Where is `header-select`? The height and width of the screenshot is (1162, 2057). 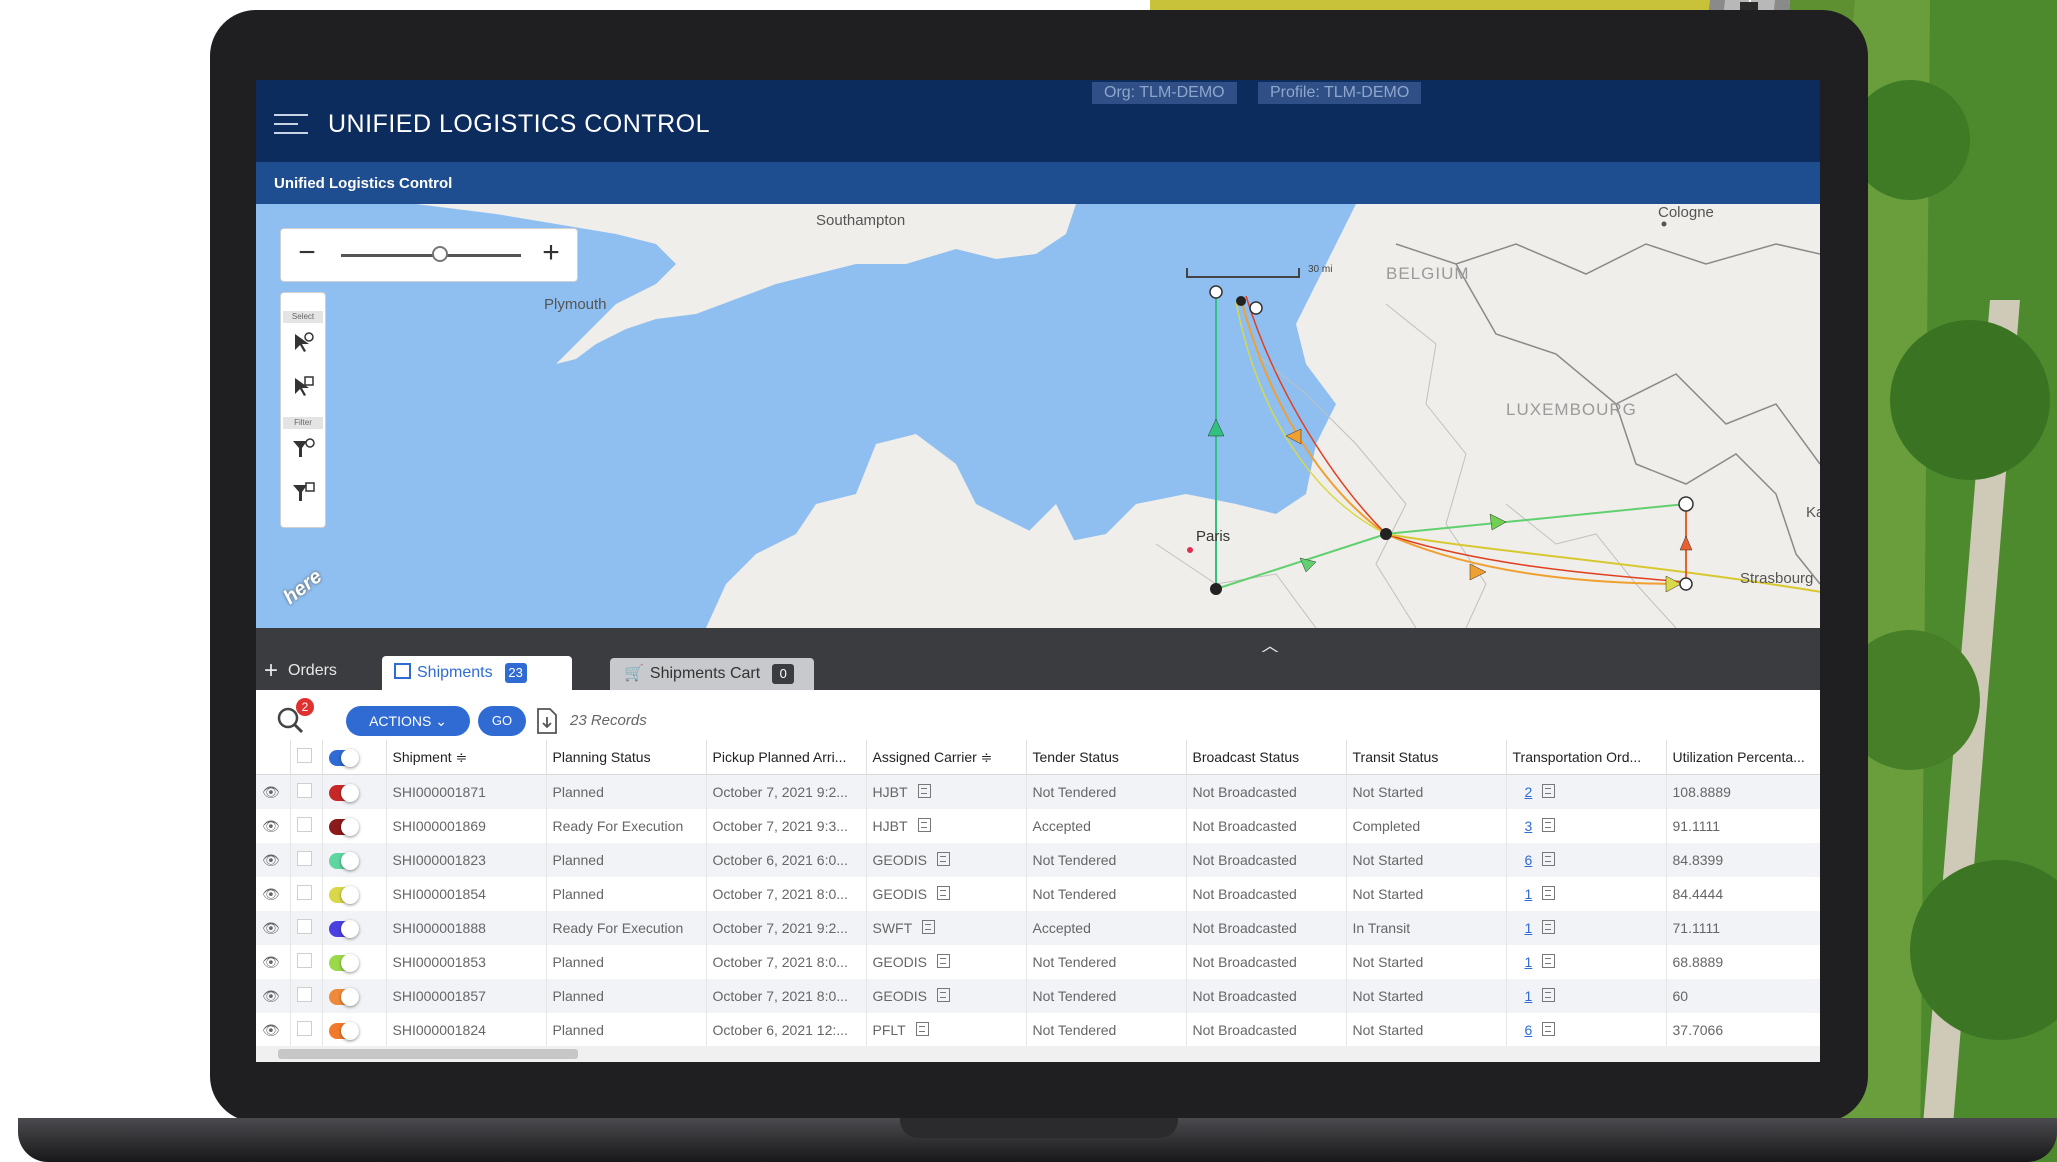 header-select is located at coordinates (306, 757).